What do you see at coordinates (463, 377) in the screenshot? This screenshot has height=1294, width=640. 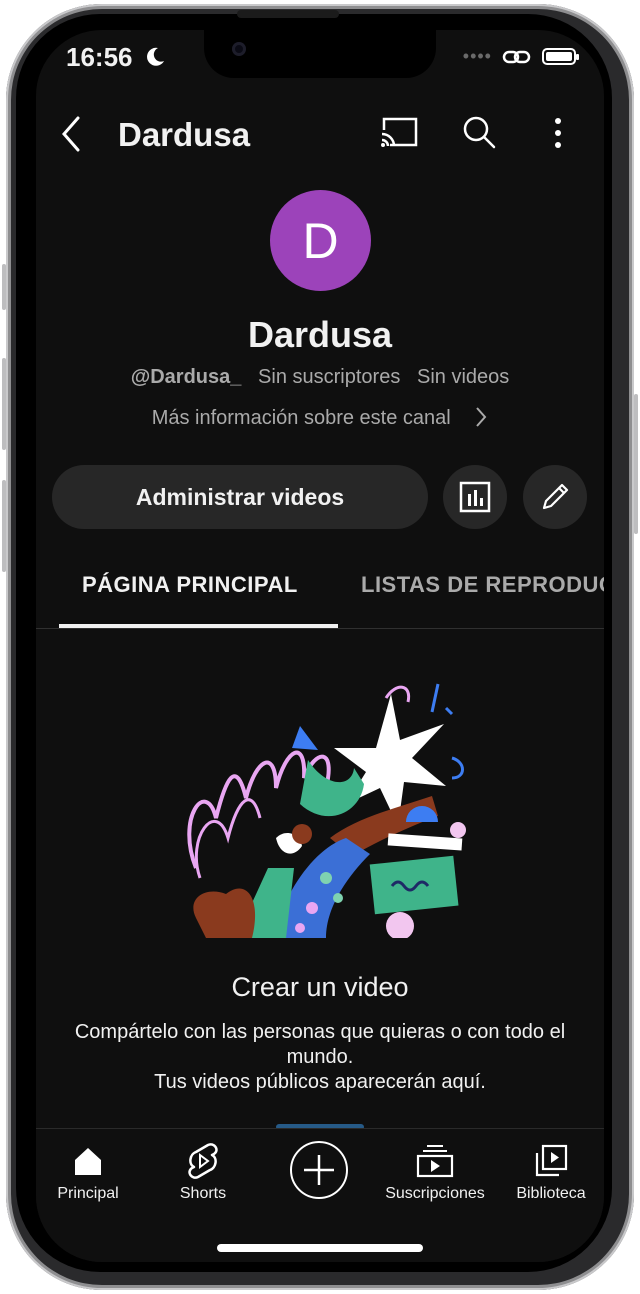 I see `video-count: Sin videos` at bounding box center [463, 377].